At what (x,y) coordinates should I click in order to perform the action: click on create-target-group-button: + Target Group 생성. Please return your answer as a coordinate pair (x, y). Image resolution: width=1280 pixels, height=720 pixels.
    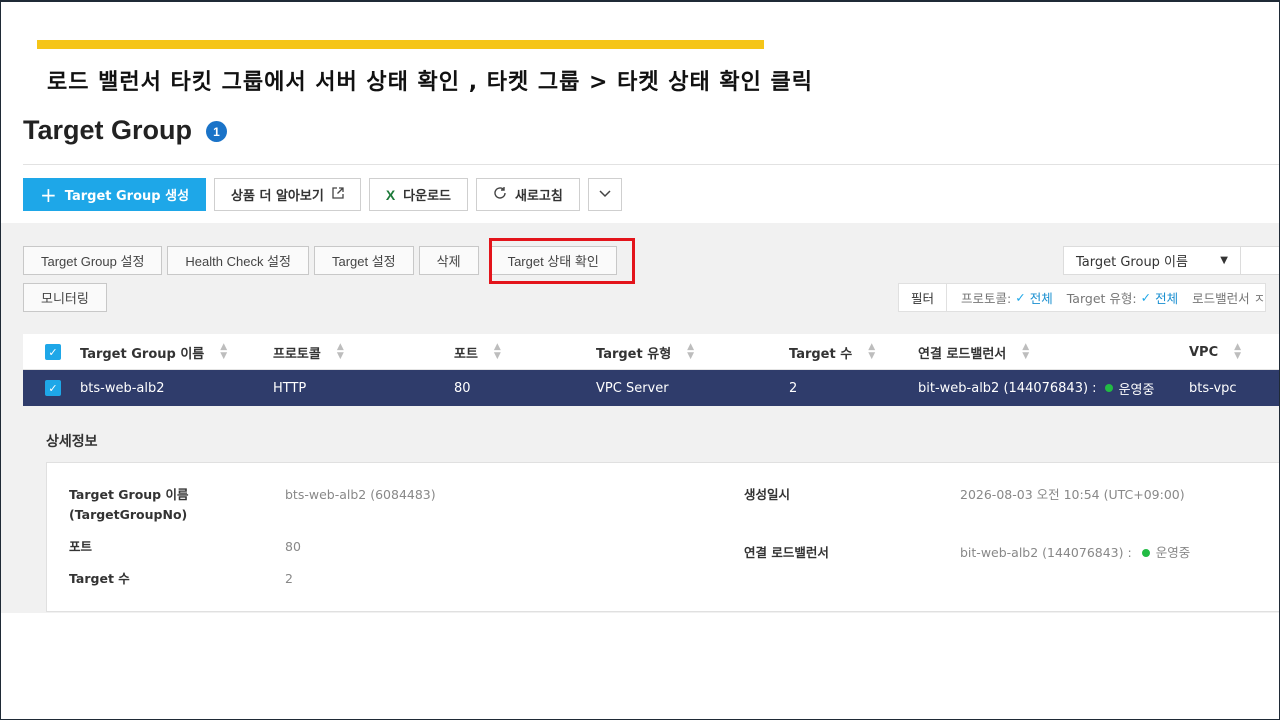
    Looking at the image, I should click on (115, 194).